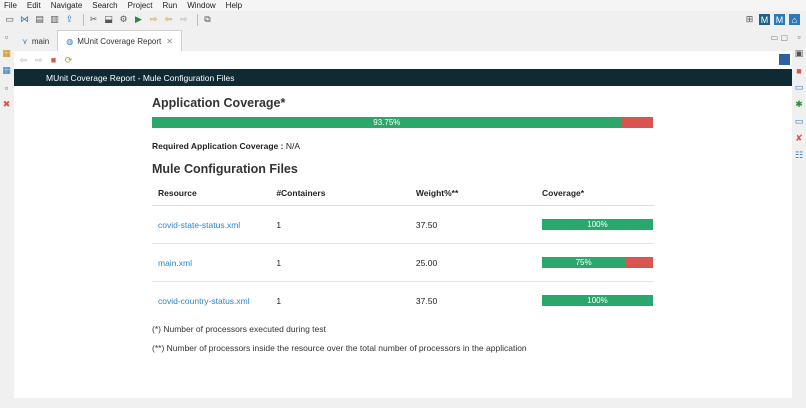 This screenshot has width=806, height=408. Describe the element at coordinates (108, 19) in the screenshot. I see `deploy-icon: ⬓` at that location.